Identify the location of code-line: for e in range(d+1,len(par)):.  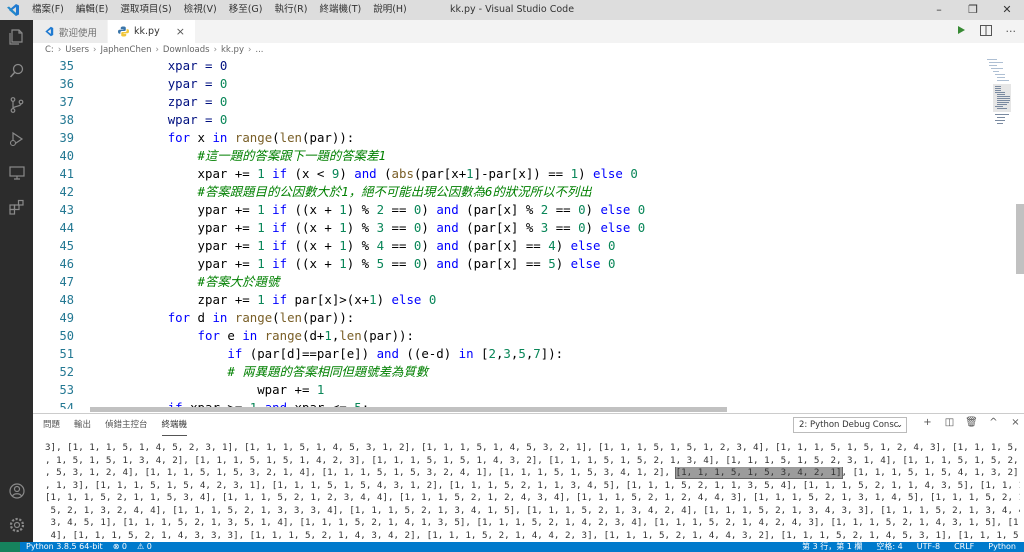
(523, 336).